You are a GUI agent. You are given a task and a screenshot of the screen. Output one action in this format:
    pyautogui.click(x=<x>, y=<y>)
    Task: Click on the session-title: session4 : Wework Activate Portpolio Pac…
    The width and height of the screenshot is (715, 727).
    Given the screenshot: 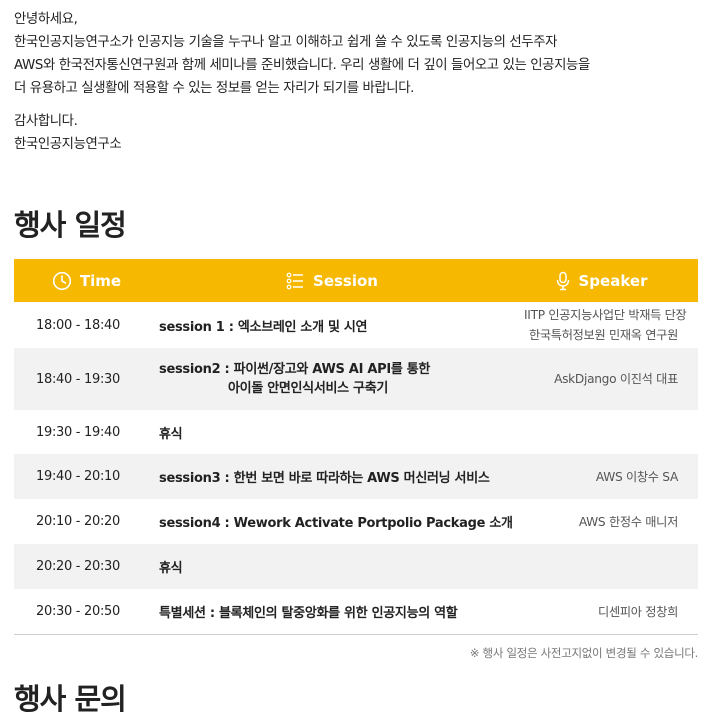 What is the action you would take?
    pyautogui.click(x=336, y=523)
    